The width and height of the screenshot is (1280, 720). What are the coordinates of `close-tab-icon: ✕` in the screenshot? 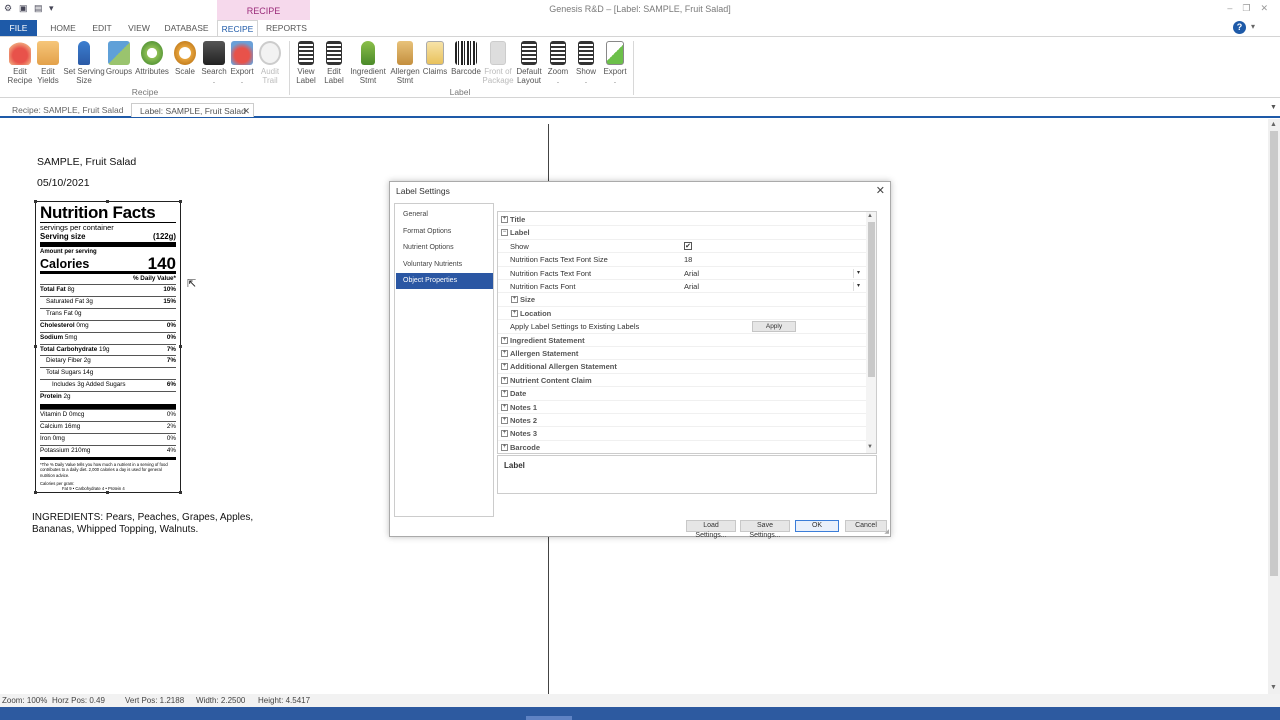 It's located at (246, 111).